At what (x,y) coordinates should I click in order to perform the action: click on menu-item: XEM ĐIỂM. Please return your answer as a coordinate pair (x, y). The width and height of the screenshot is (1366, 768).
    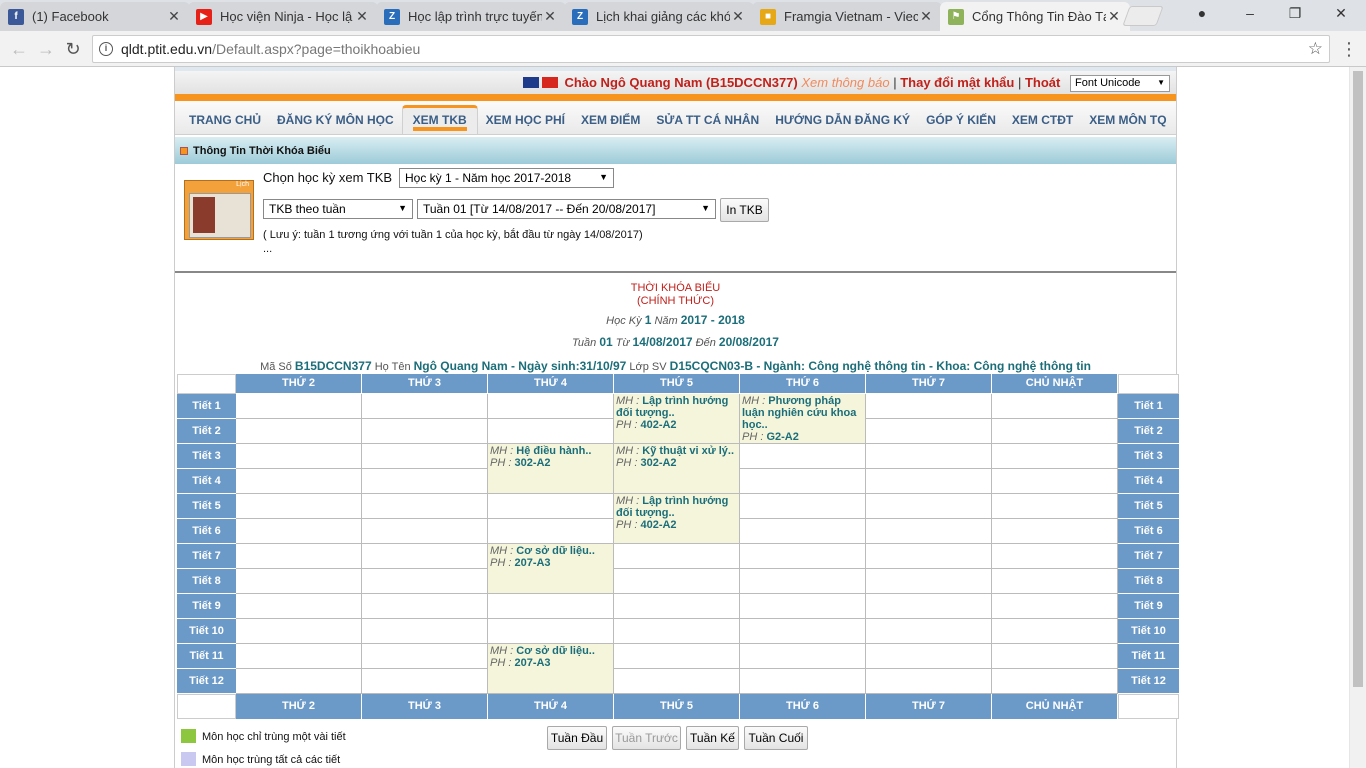
    Looking at the image, I should click on (610, 123).